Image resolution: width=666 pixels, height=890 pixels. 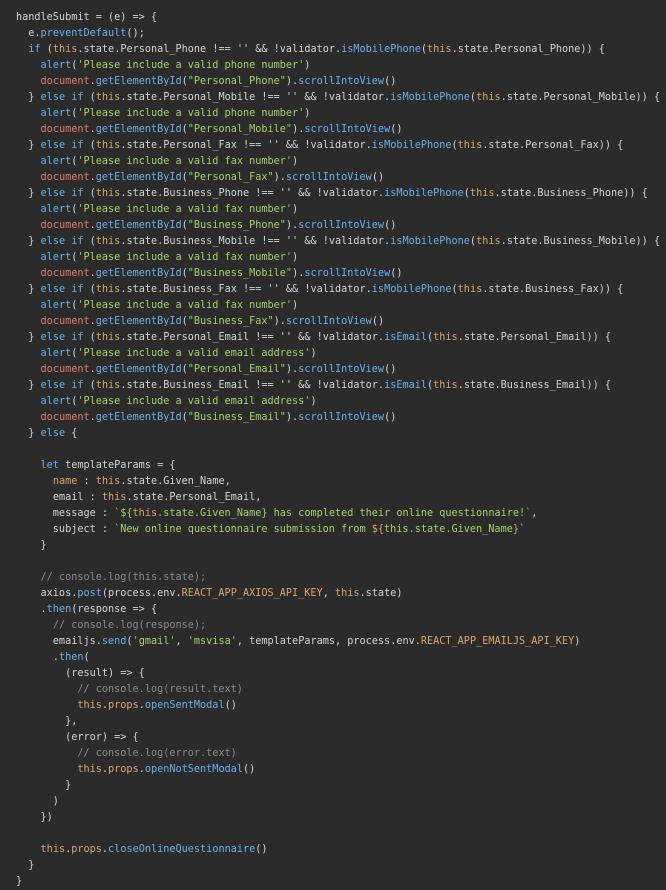 I want to click on code-line: }), so click(x=333, y=818).